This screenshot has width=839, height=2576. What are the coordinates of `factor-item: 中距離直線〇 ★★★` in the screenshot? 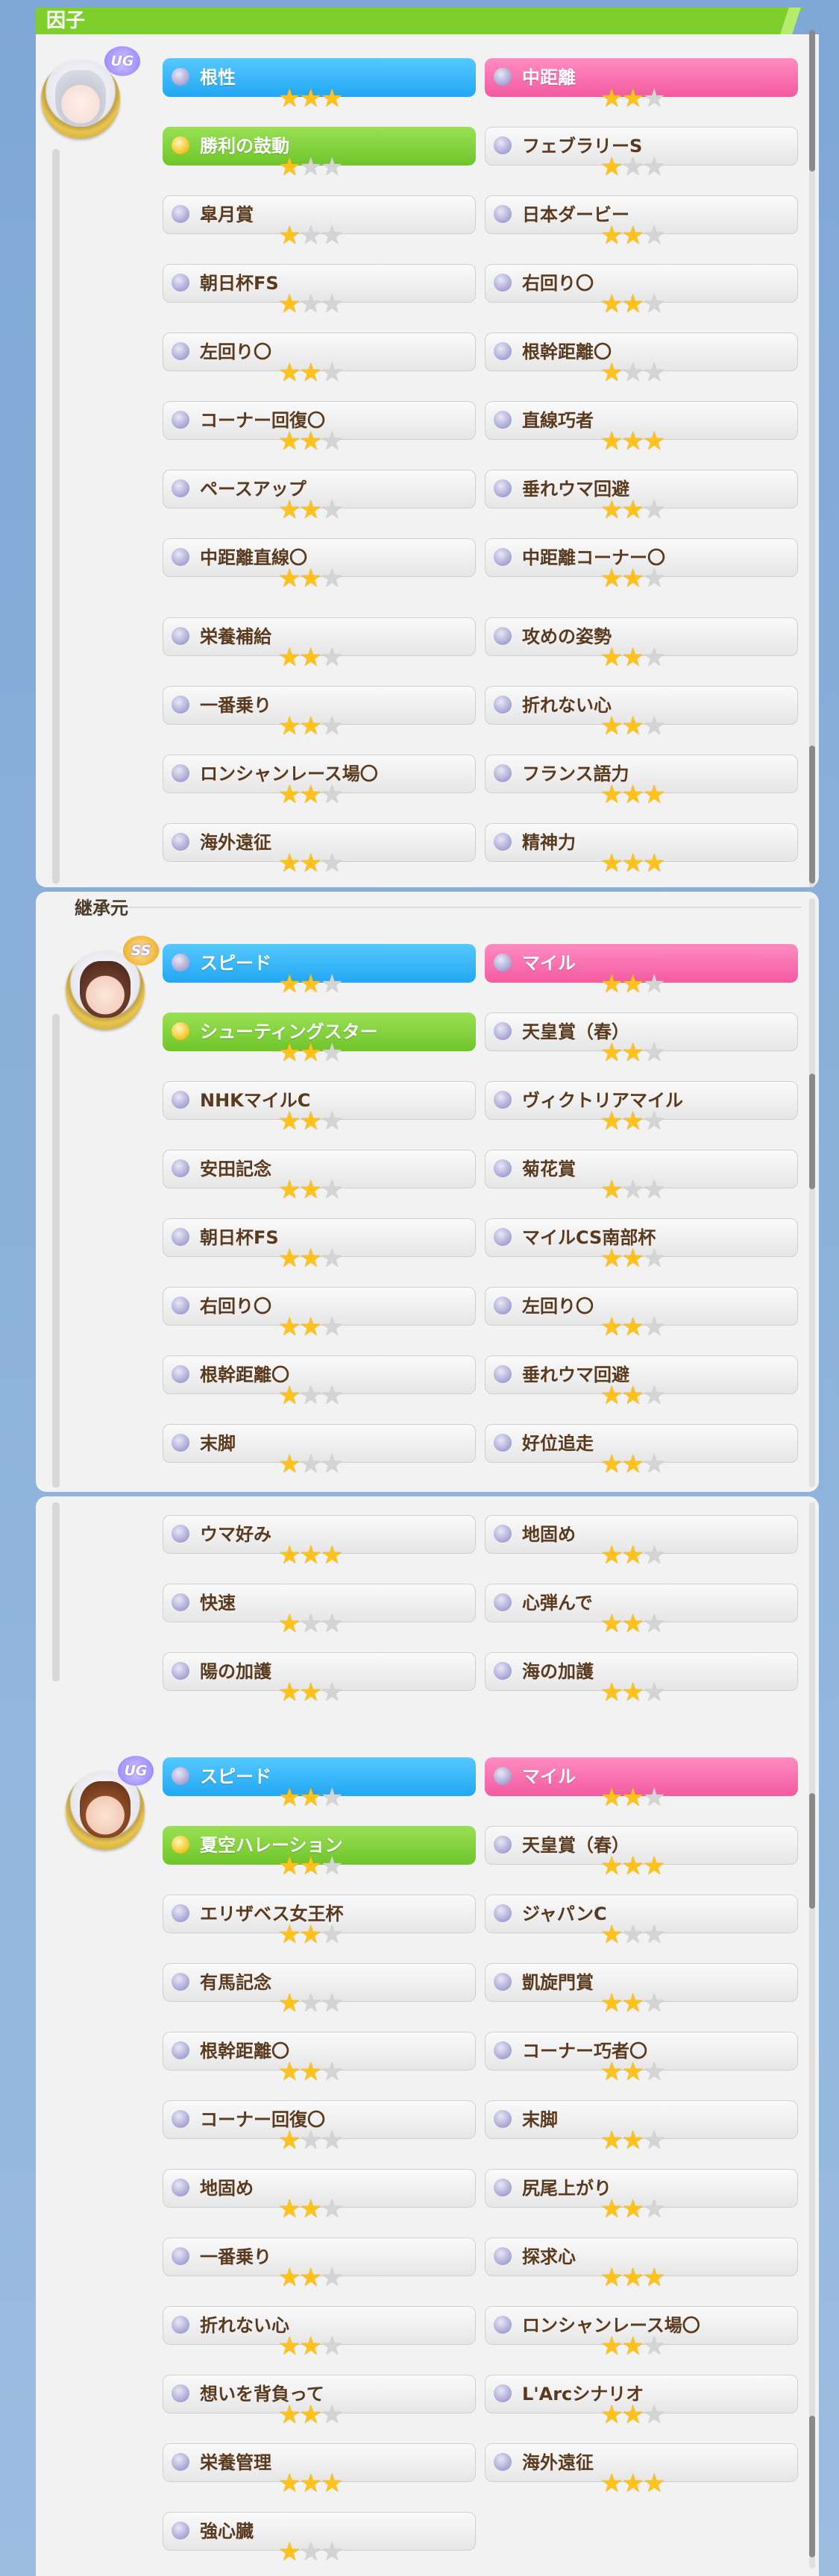 It's located at (319, 565).